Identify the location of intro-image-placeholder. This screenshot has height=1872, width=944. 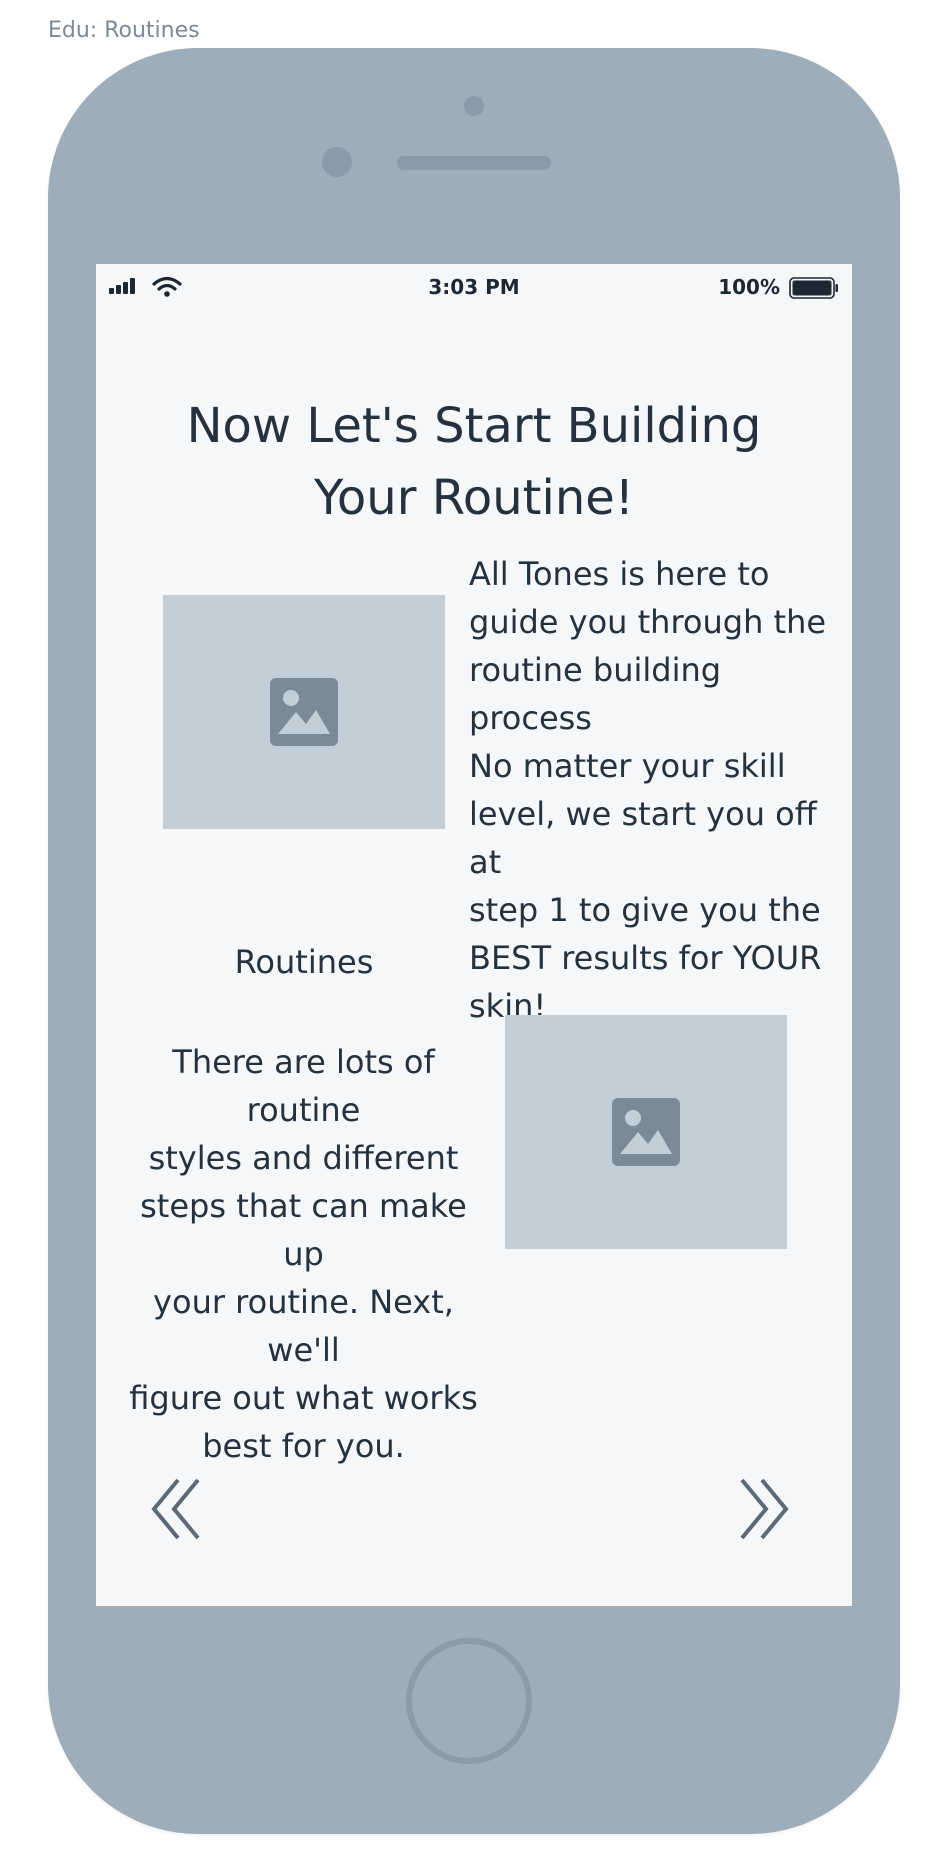
(304, 712).